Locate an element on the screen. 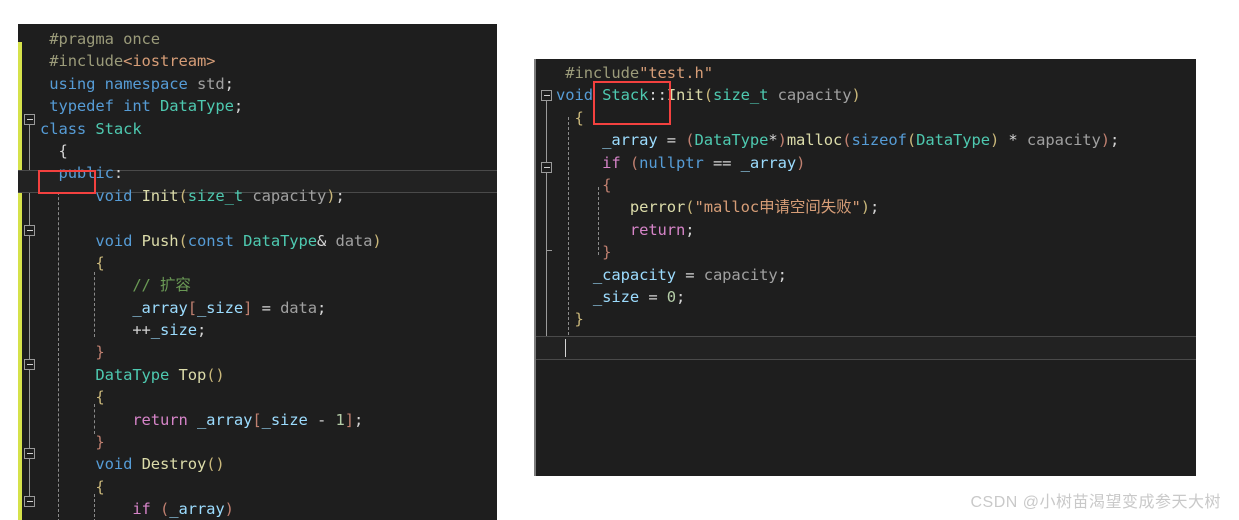 Image resolution: width=1239 pixels, height=520 pixels. code-line: #include<iostream> is located at coordinates (128, 61).